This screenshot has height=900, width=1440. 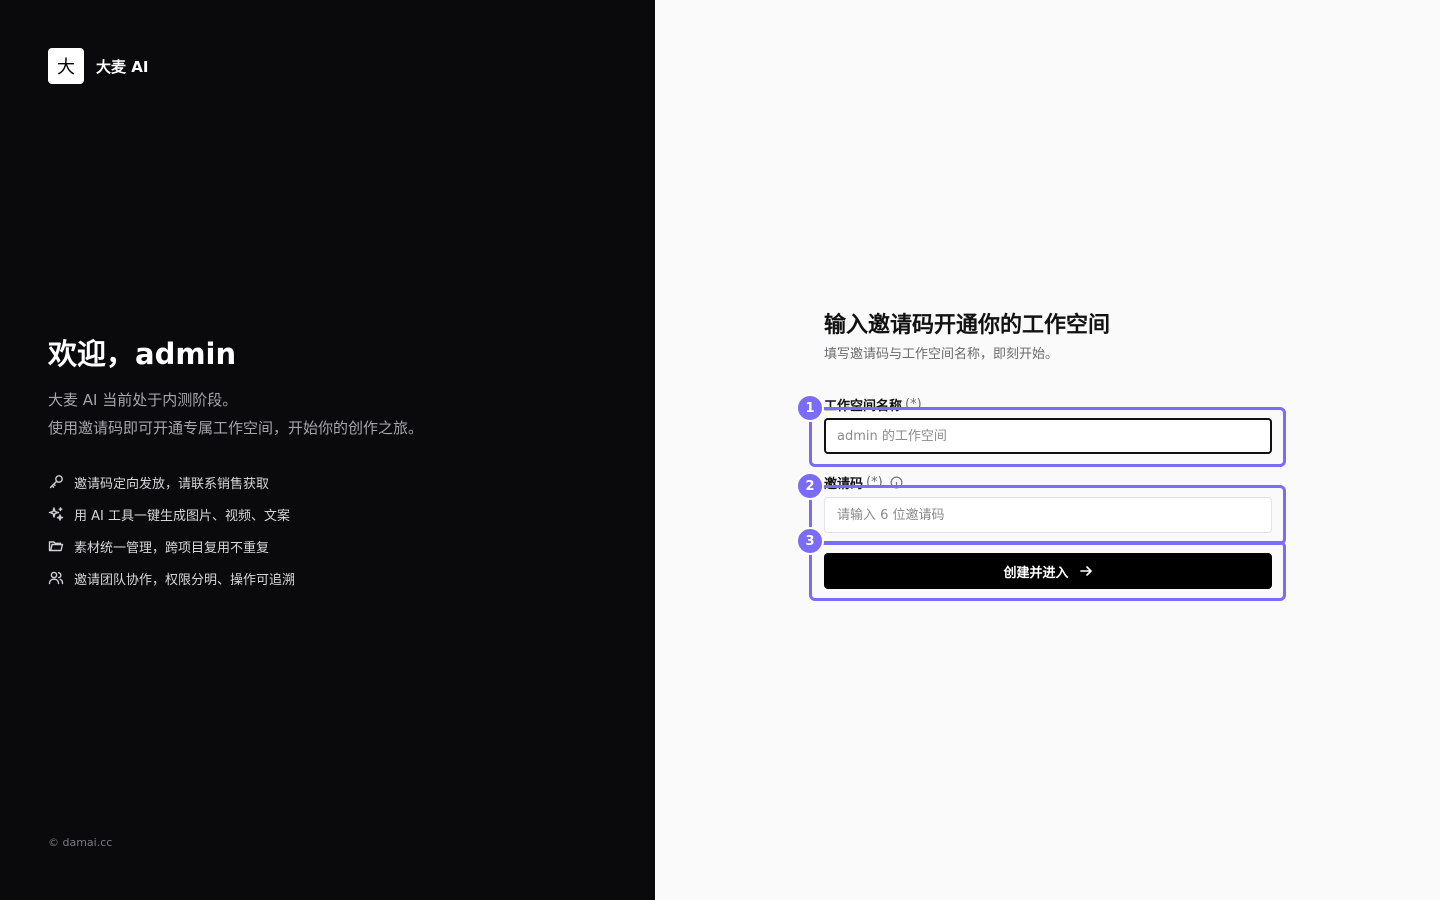 I want to click on list-item: 邀请码定向发放，请联系销售获取, so click(x=171, y=482).